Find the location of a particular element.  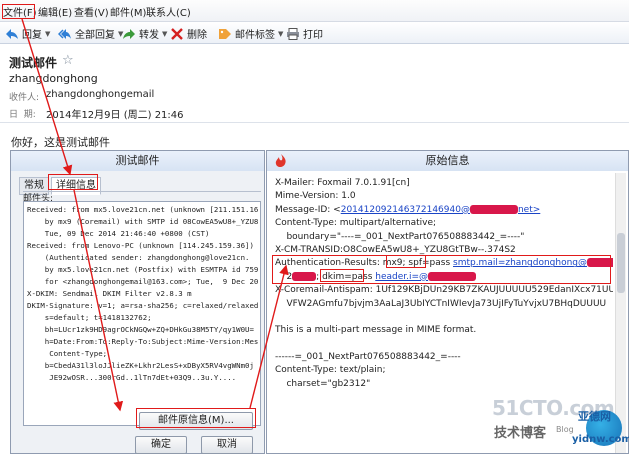

arrow-details-to-button is located at coordinates (98, 300).